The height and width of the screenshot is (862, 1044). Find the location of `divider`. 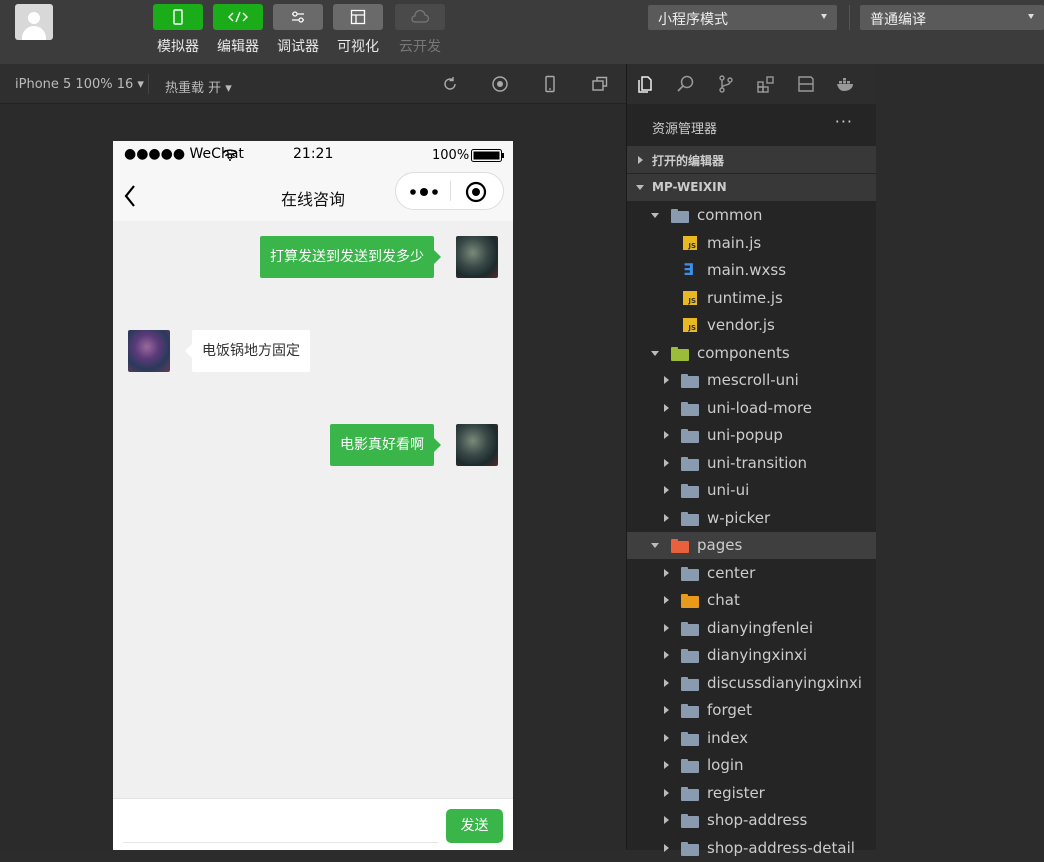

divider is located at coordinates (148, 84).